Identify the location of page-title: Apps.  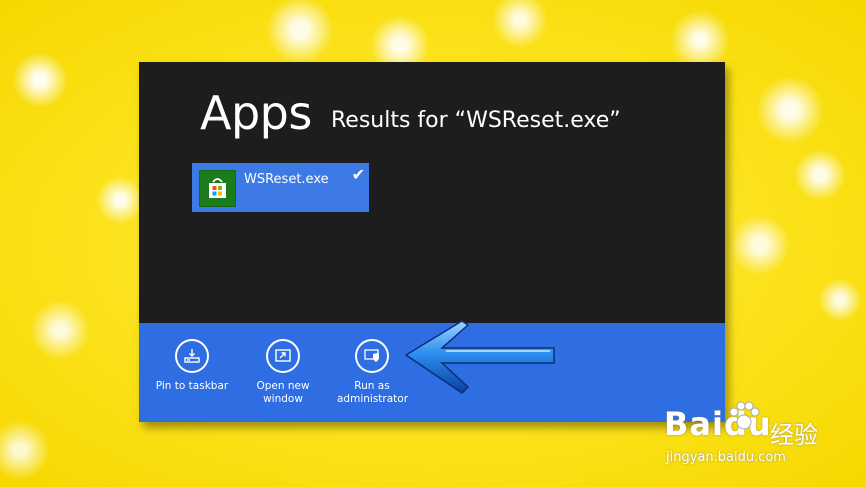
(256, 113).